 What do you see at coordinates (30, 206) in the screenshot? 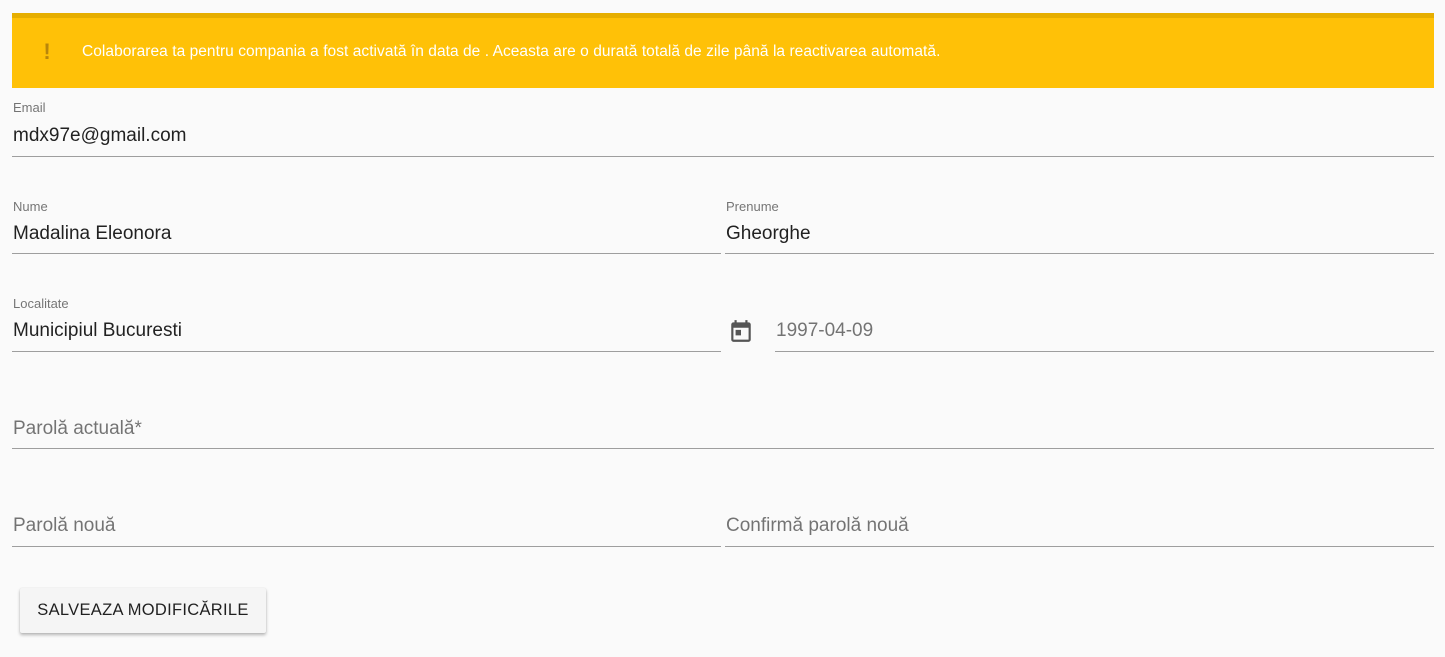
I see `nume-label: Nume` at bounding box center [30, 206].